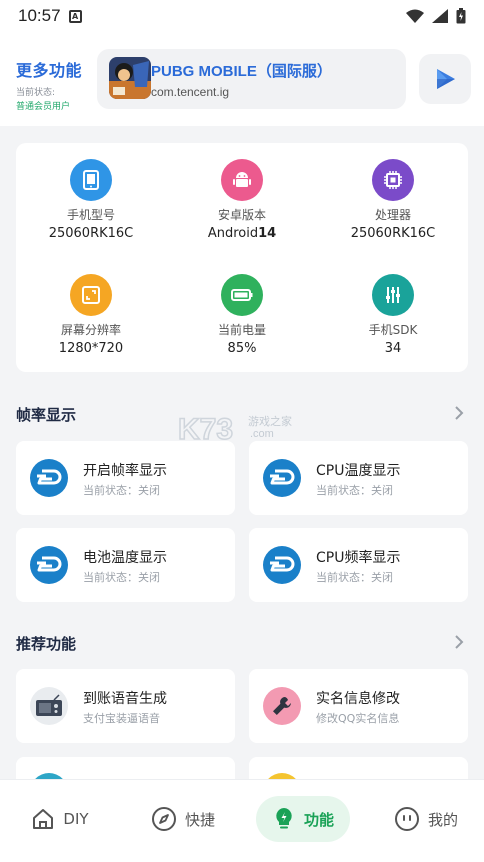 The image size is (484, 862). What do you see at coordinates (241, 71) in the screenshot?
I see `app-name: PUBG MOBILE（国际服）` at bounding box center [241, 71].